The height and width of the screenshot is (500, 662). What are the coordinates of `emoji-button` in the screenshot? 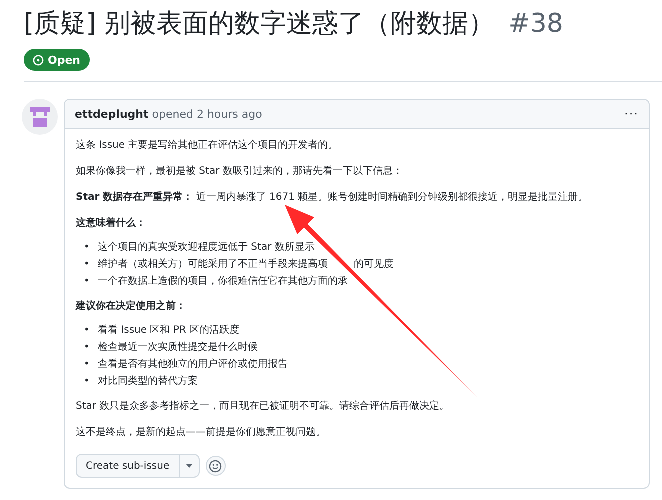 It's located at (216, 466).